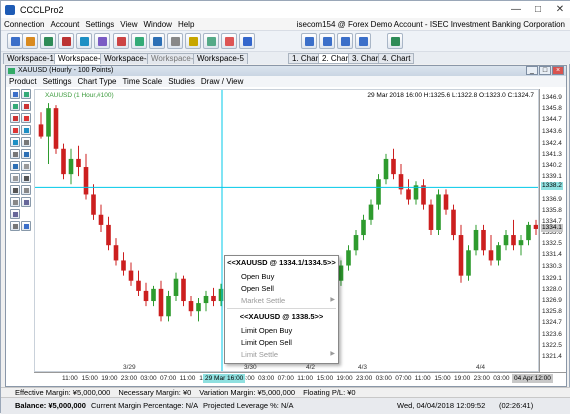 This screenshot has width=570, height=414. Describe the element at coordinates (23, 81) in the screenshot. I see `chart-menu-product: Product` at that location.